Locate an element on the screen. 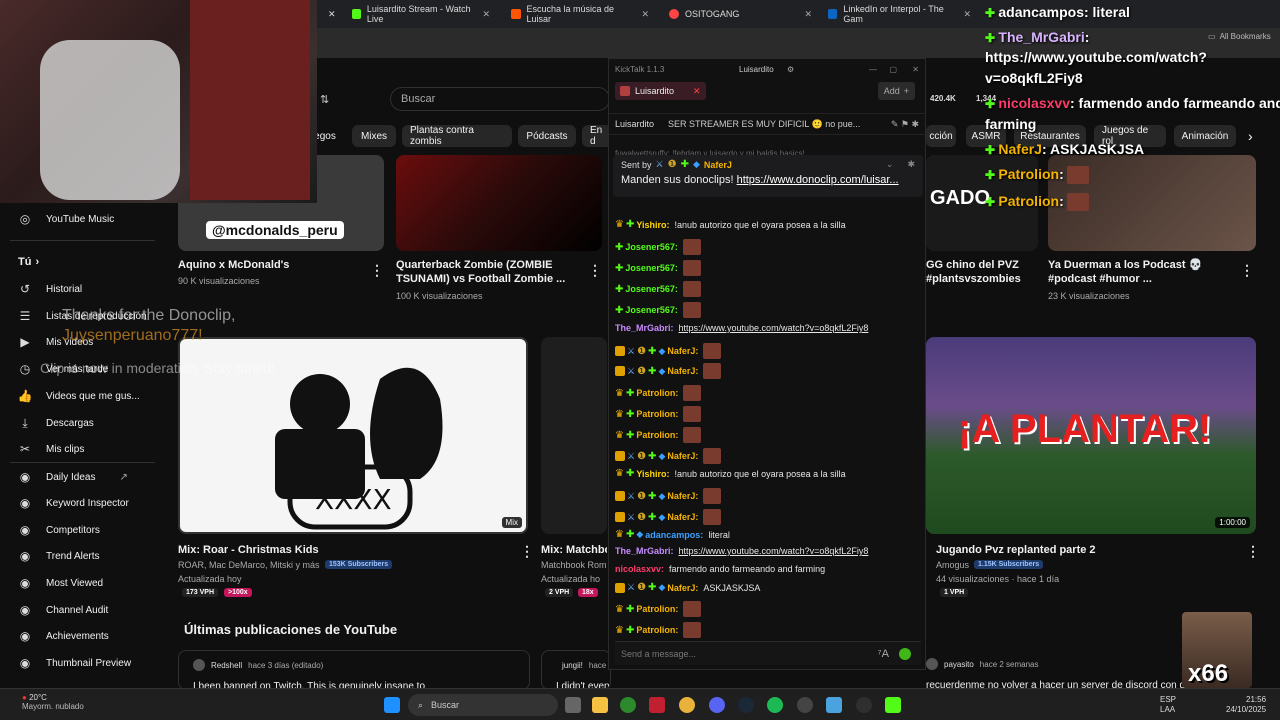 Image resolution: width=1280 pixels, height=720 pixels. gear-icon: ⚙ is located at coordinates (790, 69).